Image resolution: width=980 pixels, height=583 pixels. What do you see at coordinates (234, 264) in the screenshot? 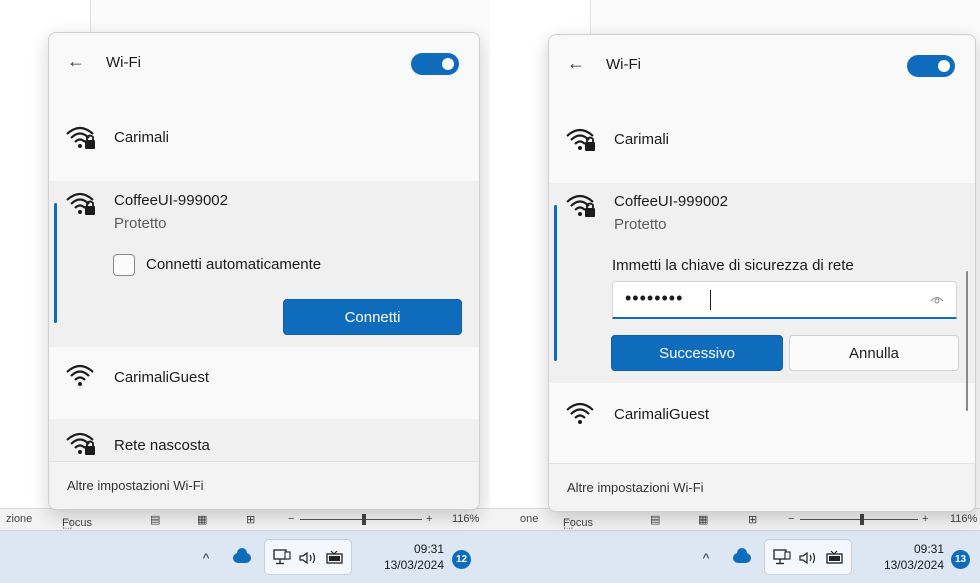
I see `auto-connect-label: Connetti automaticamente` at bounding box center [234, 264].